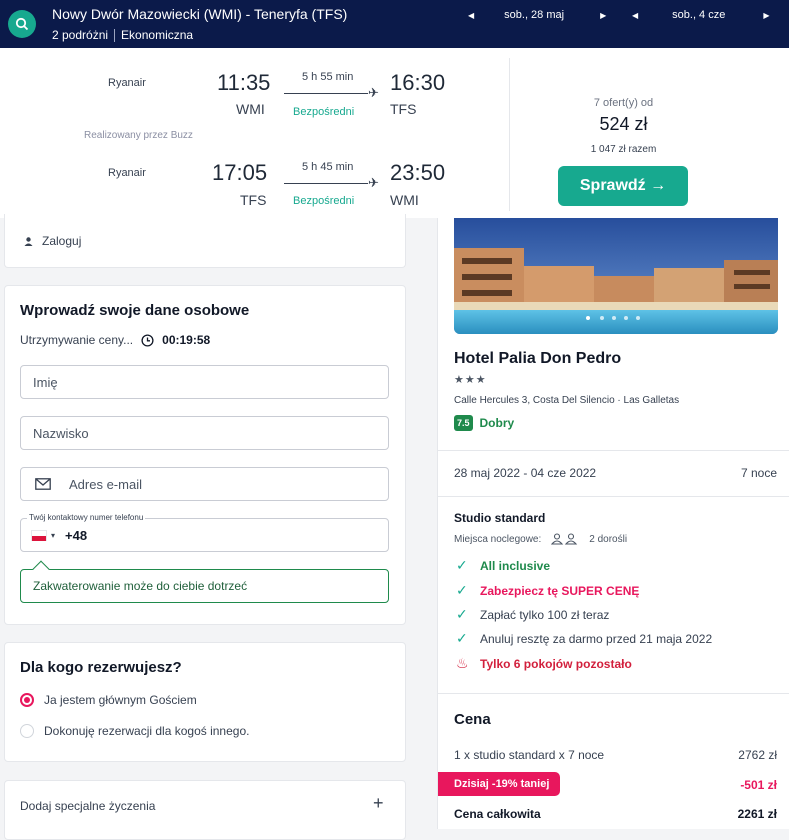 The height and width of the screenshot is (840, 789). I want to click on email-field: Adres e-mail, so click(204, 484).